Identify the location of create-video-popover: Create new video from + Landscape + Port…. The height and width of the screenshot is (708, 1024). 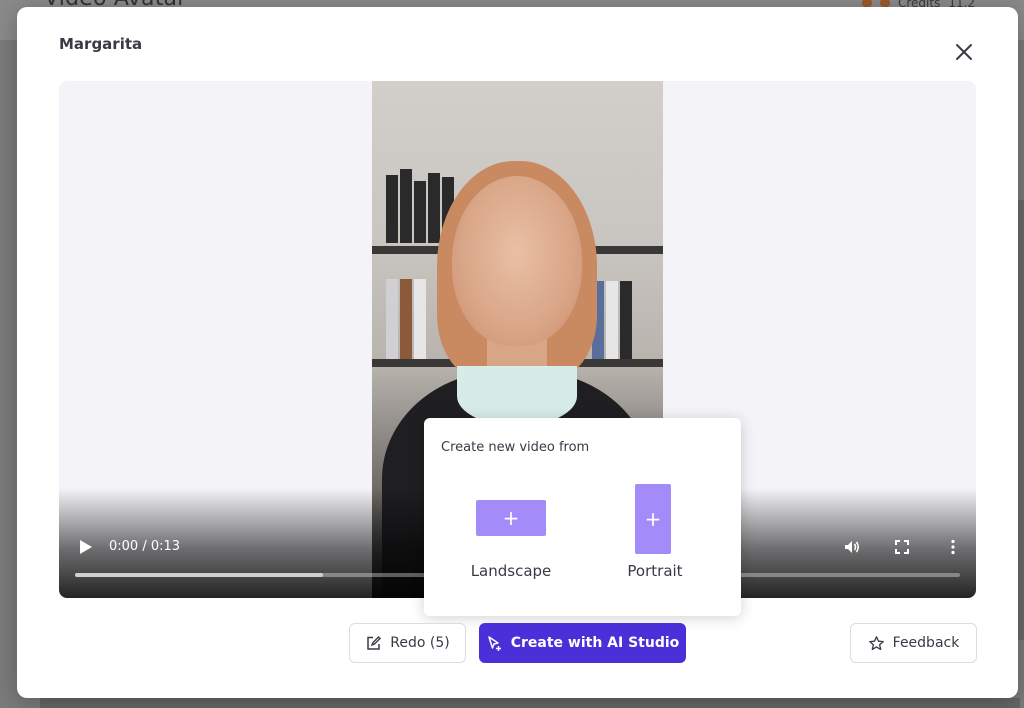
(582, 517).